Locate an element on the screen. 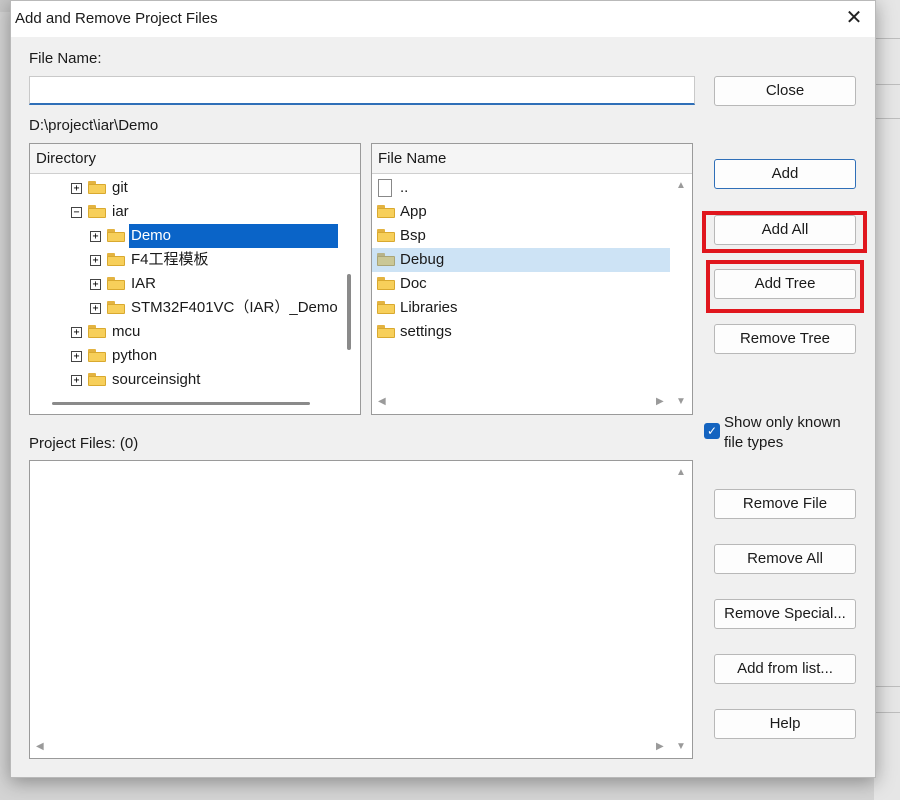  tree-item-python: + python is located at coordinates (185, 356).